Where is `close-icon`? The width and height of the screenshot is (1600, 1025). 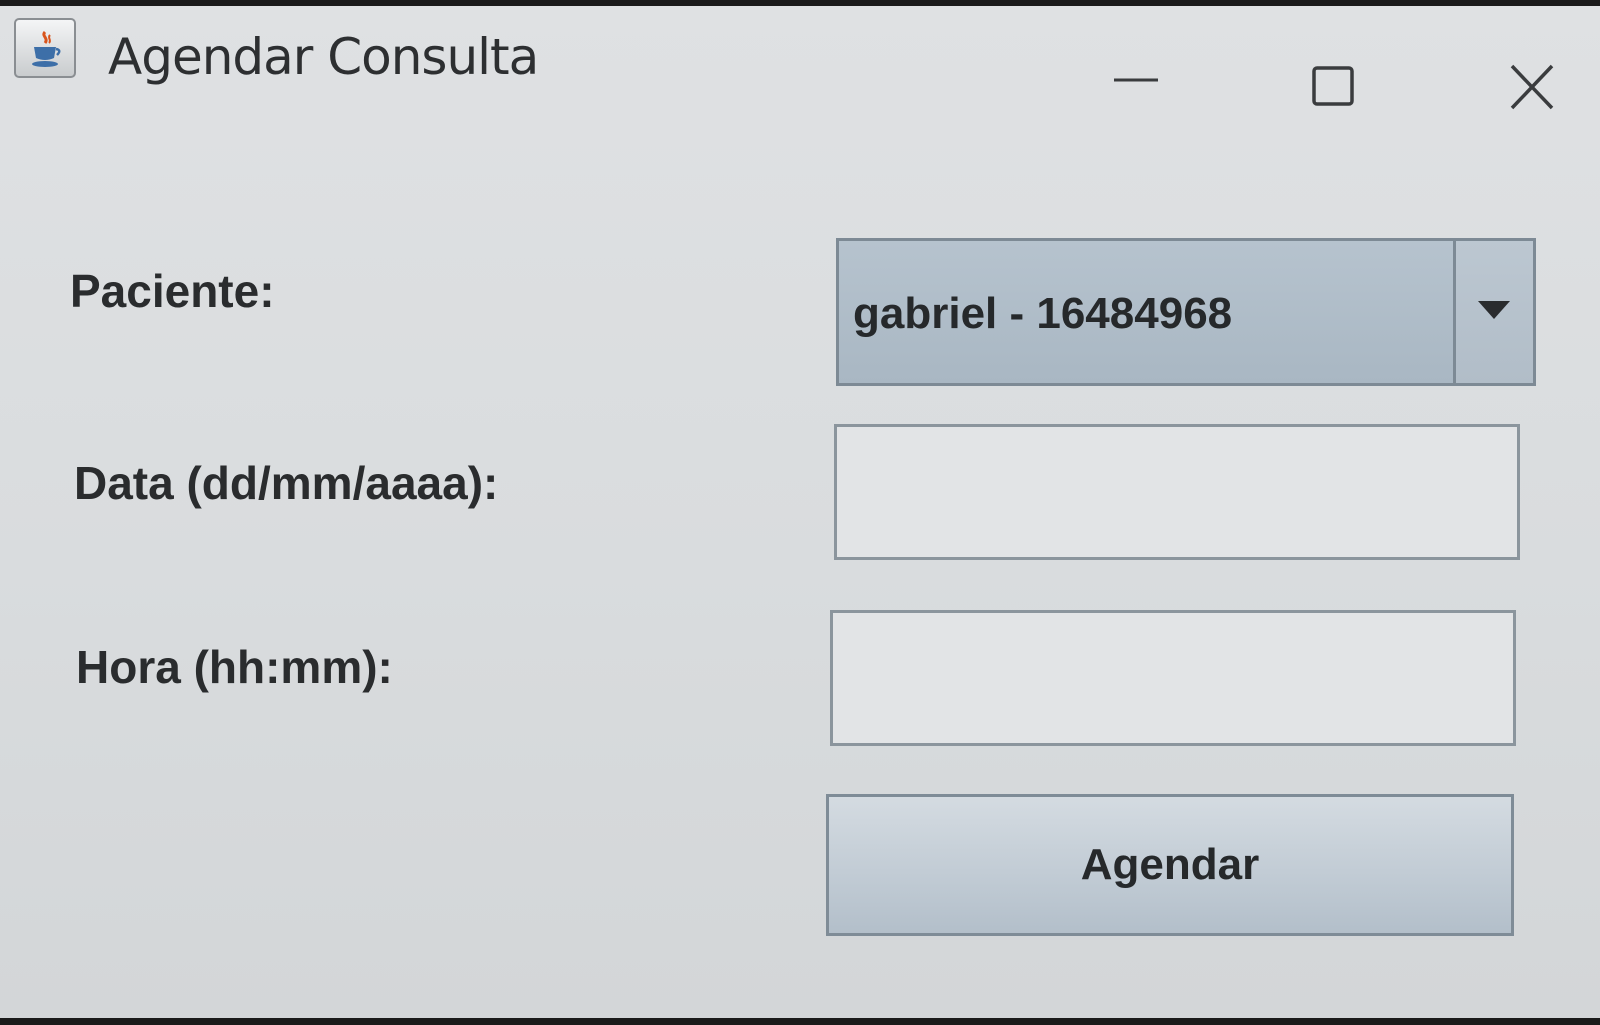 close-icon is located at coordinates (1532, 87).